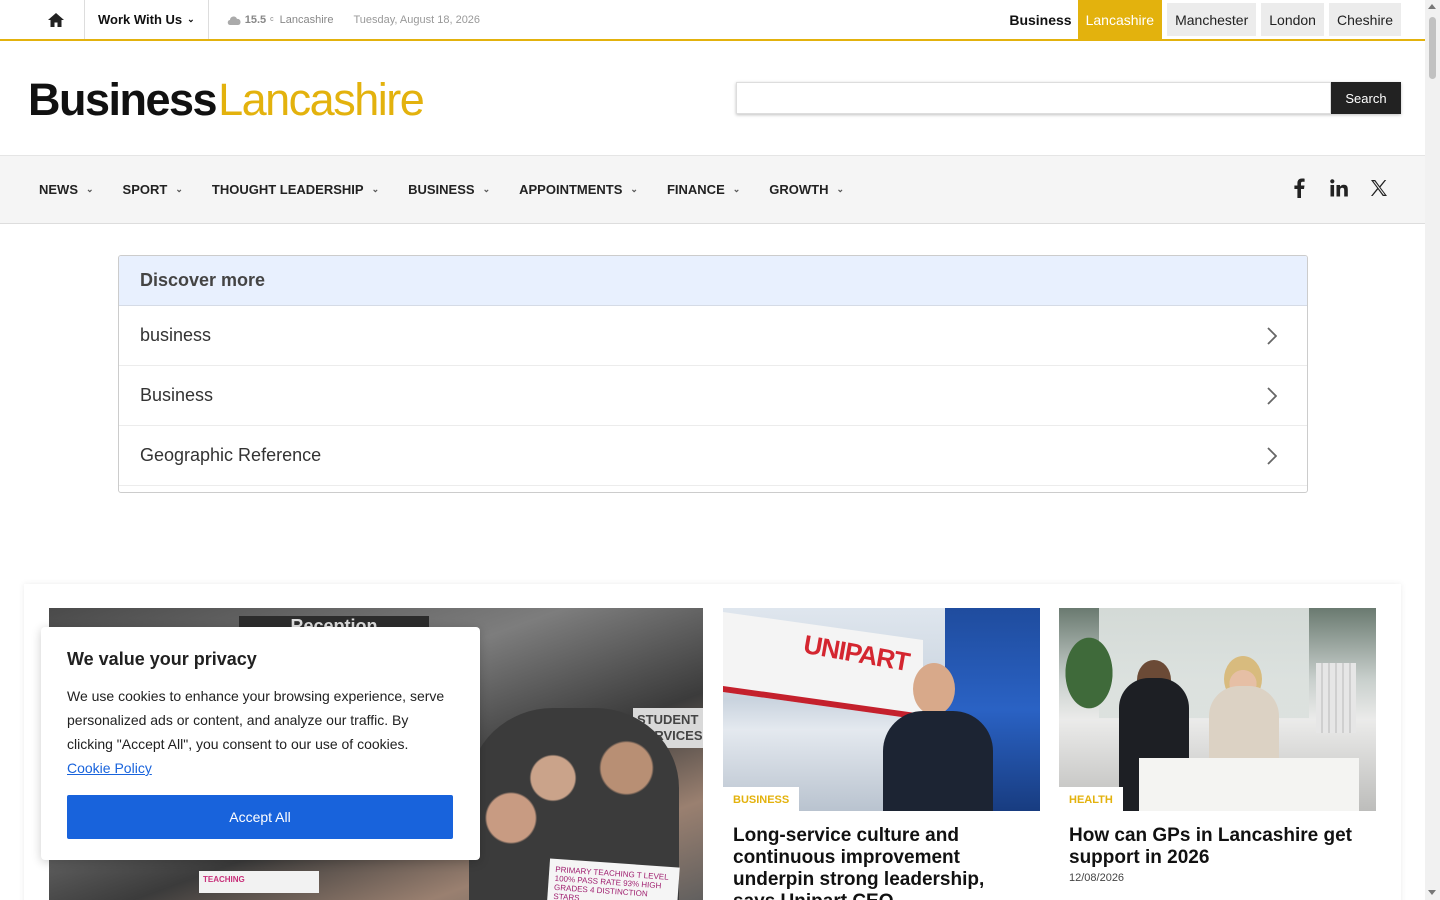  What do you see at coordinates (1364, 19) in the screenshot?
I see `tab-cheshire: Cheshire` at bounding box center [1364, 19].